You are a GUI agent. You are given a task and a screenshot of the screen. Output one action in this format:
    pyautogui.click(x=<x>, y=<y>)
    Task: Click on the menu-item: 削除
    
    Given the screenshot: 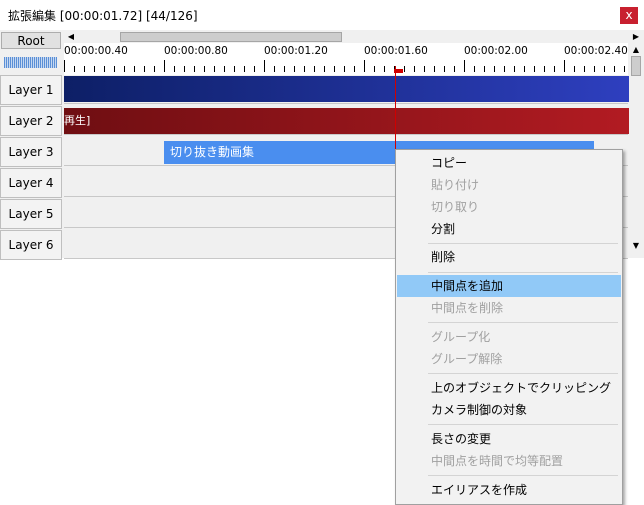 What is the action you would take?
    pyautogui.click(x=509, y=257)
    